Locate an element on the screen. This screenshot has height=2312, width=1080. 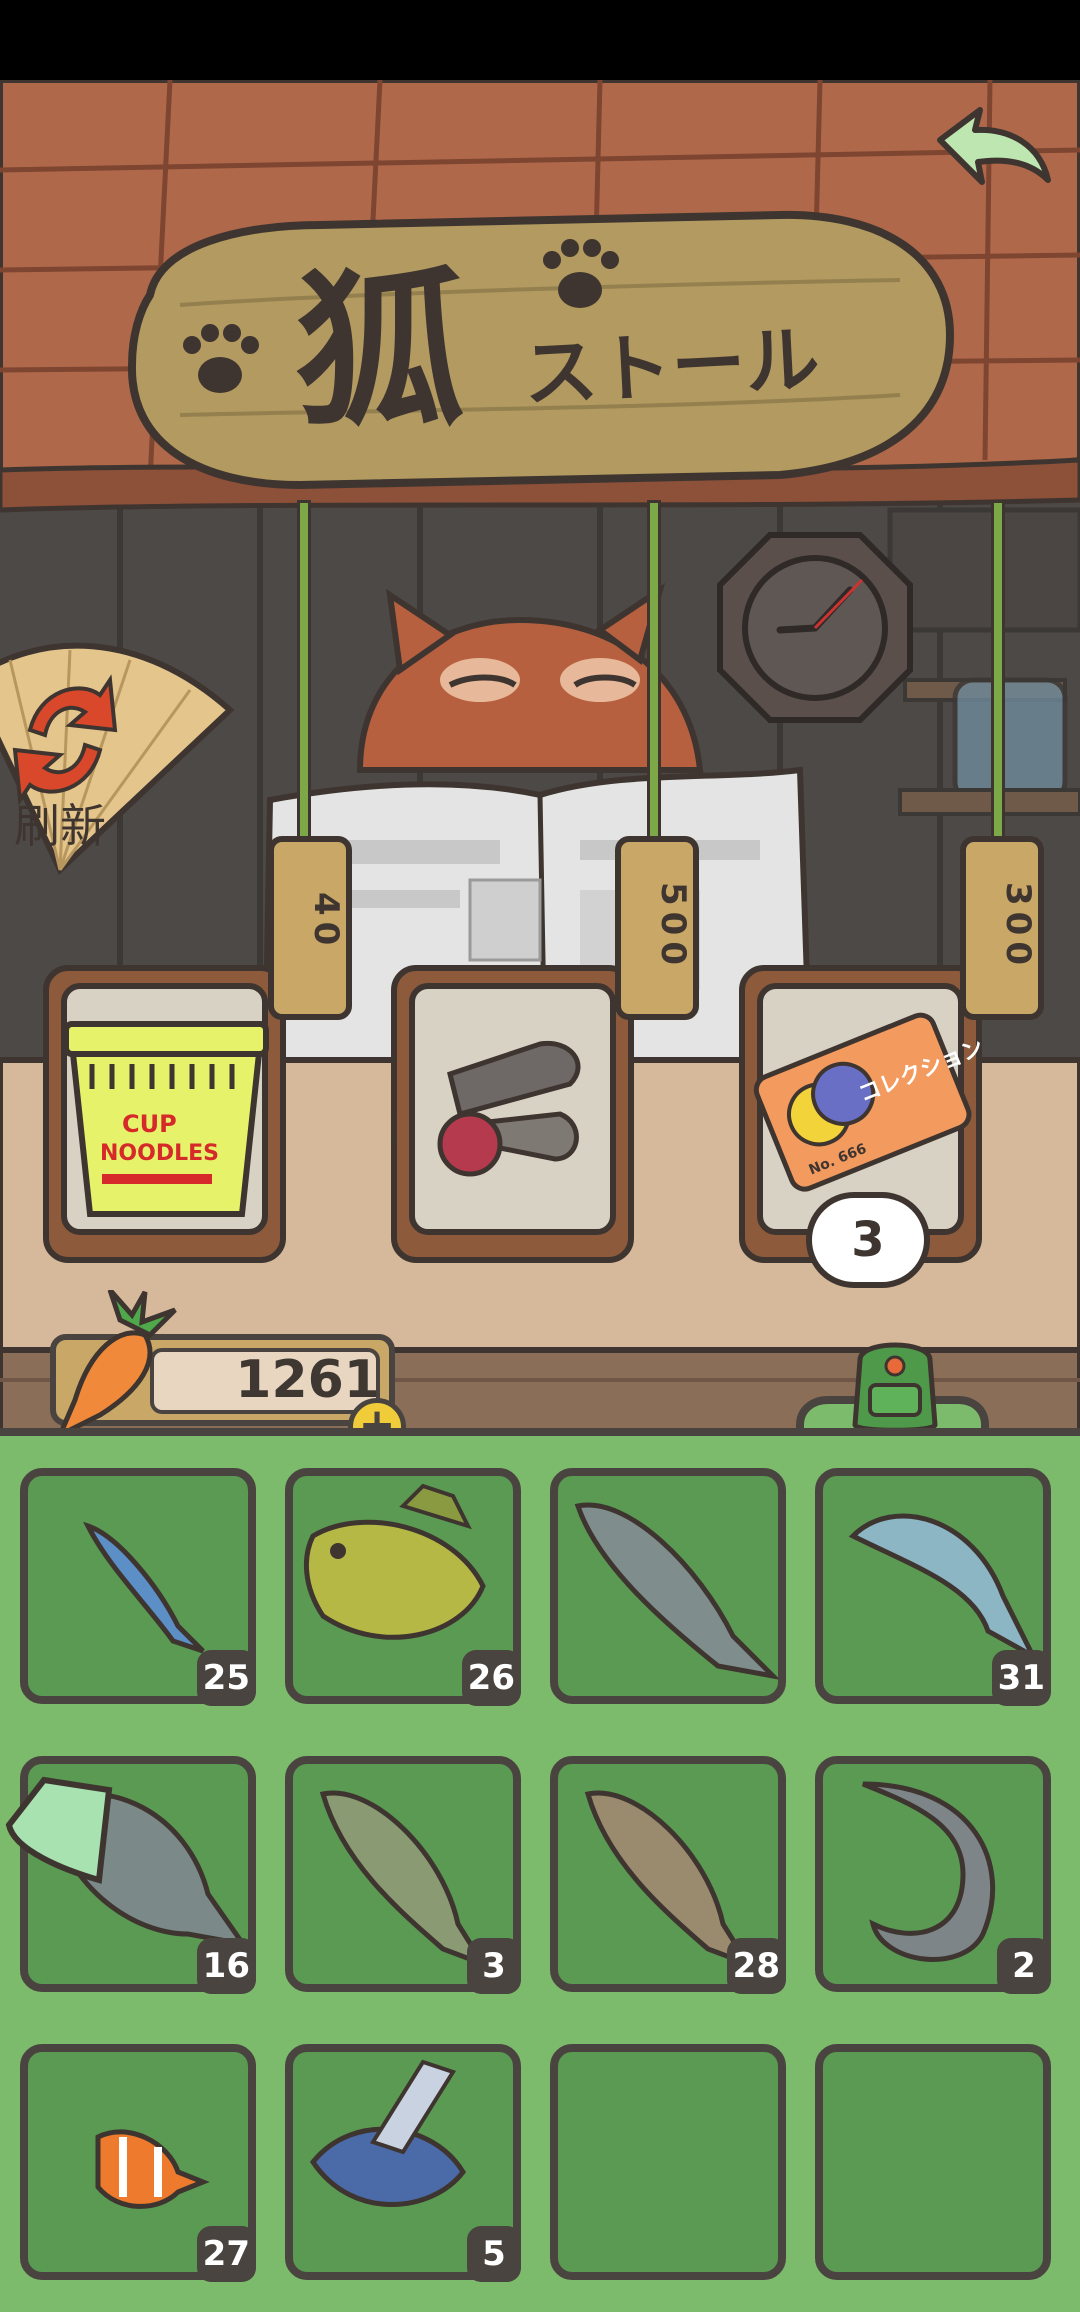
inventory-slot: 3 is located at coordinates (403, 1875).